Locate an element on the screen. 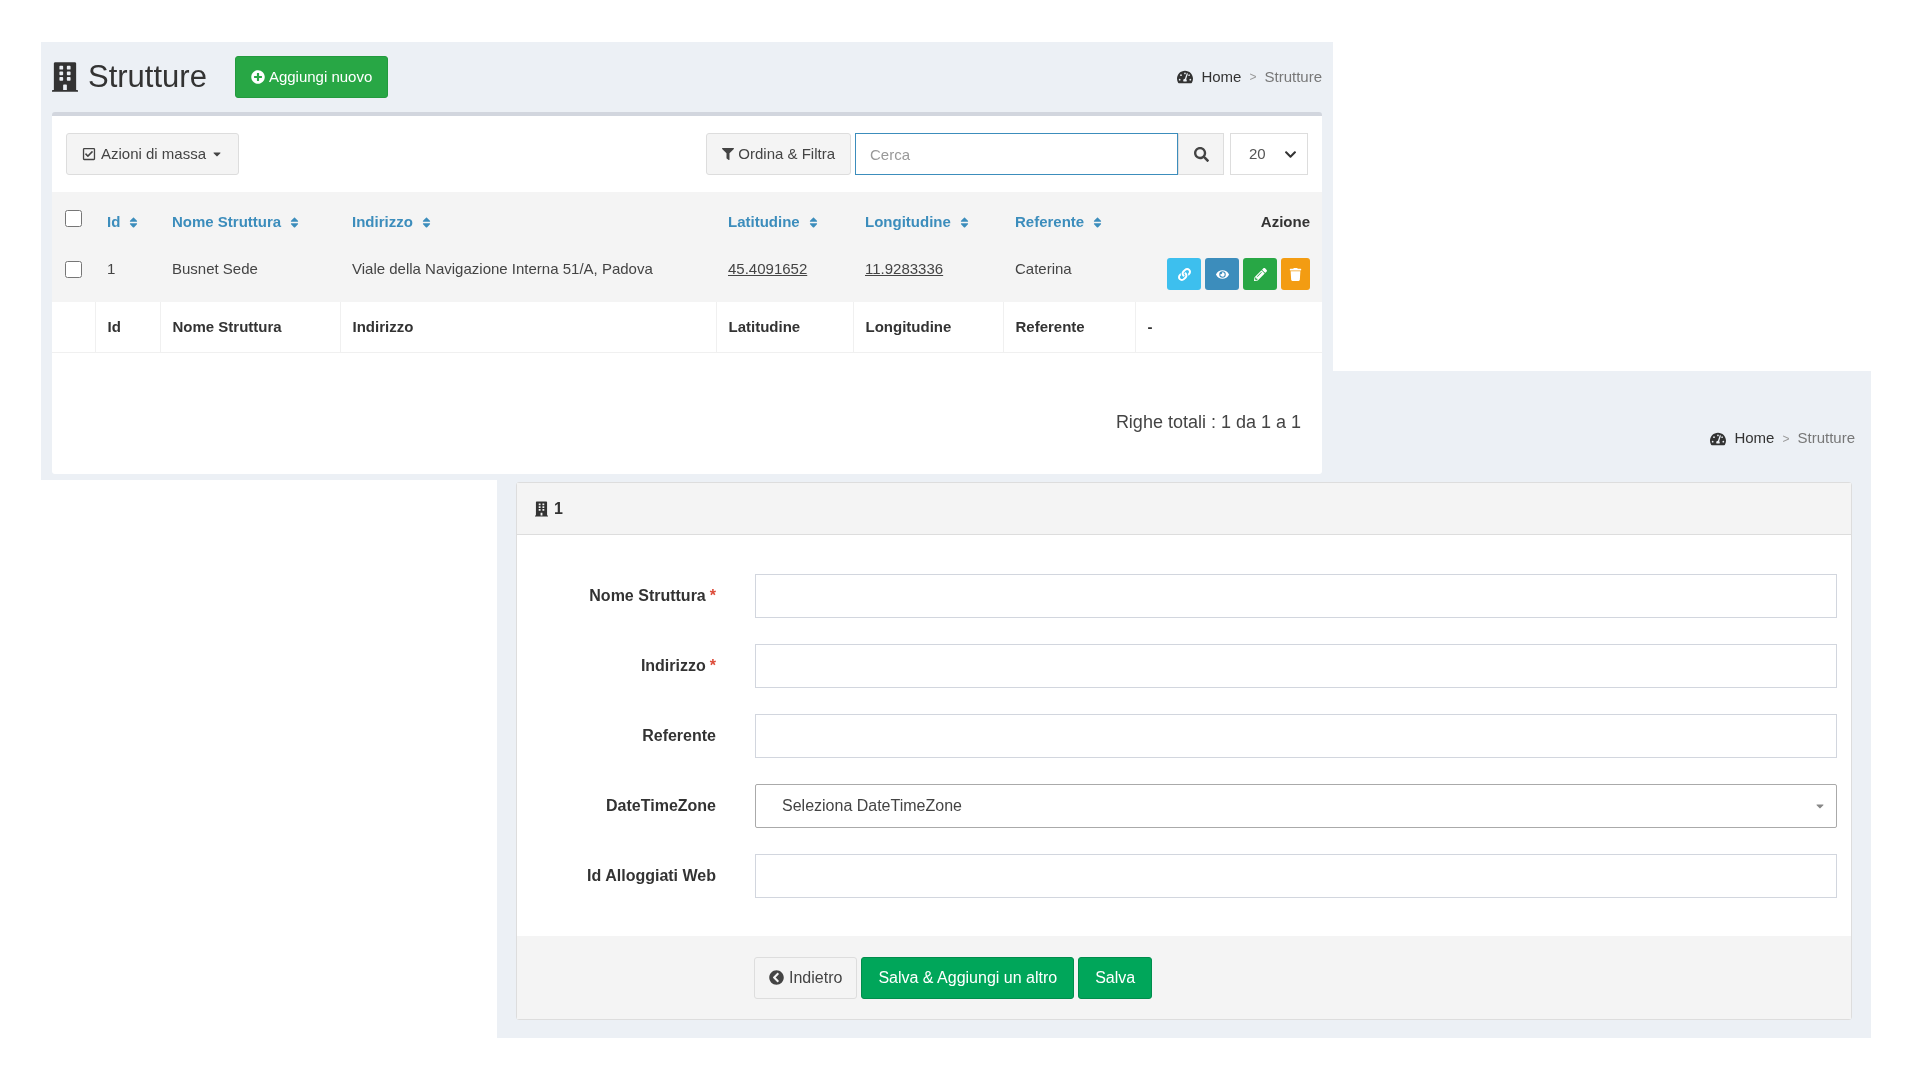 This screenshot has height=1080, width=1920. delete-button is located at coordinates (1295, 274).